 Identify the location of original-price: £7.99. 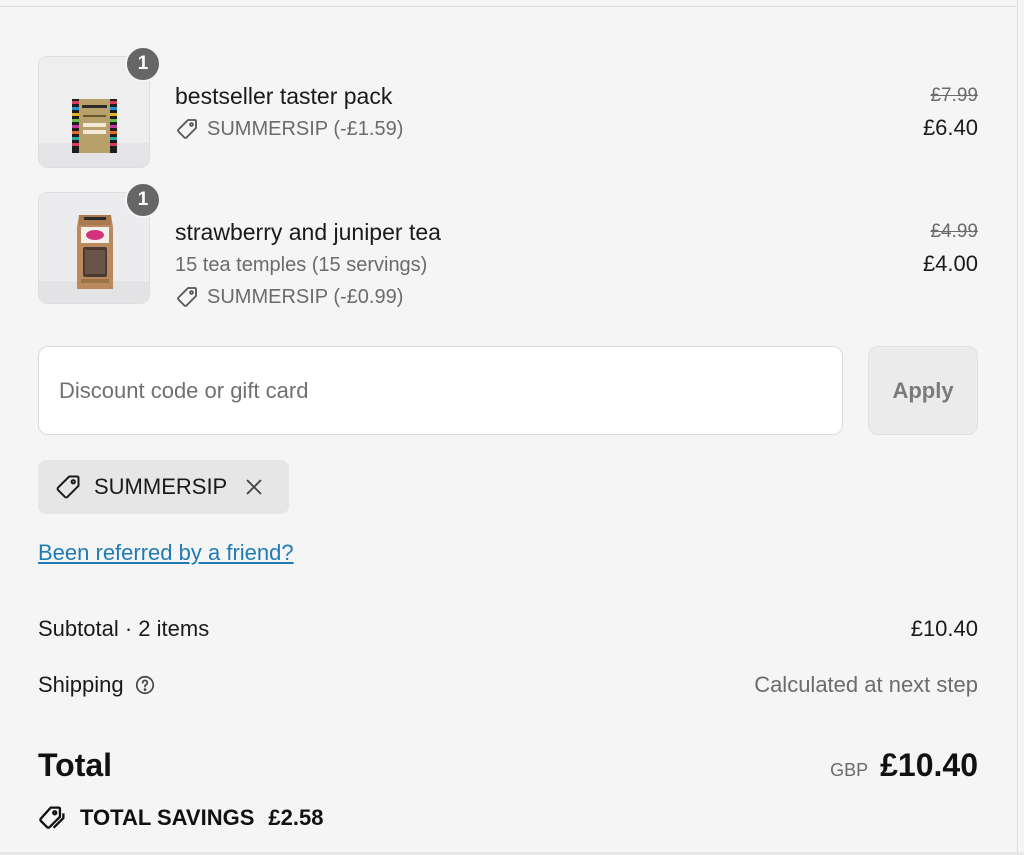
(954, 95).